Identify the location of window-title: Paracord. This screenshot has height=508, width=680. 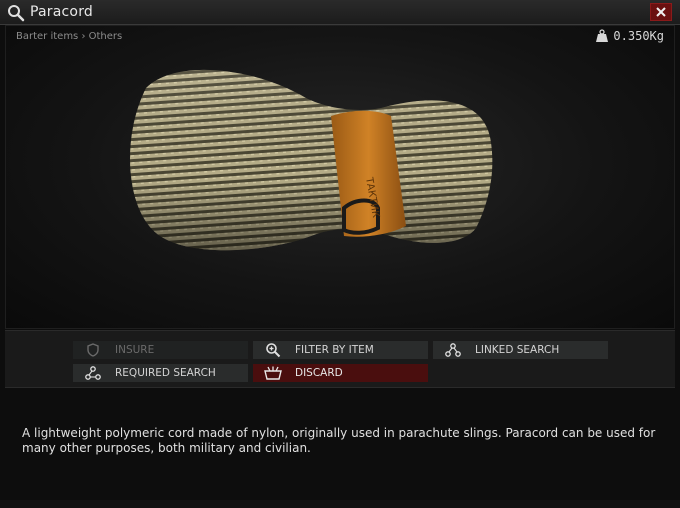
(61, 12).